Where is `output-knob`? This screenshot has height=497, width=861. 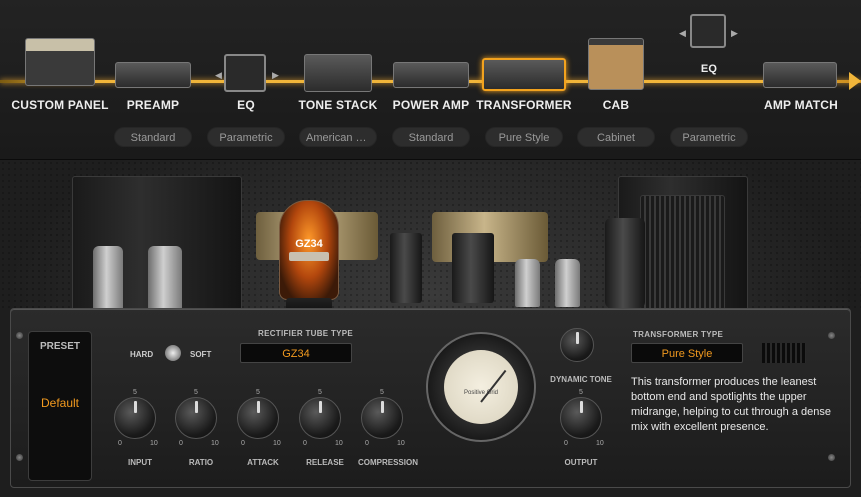 output-knob is located at coordinates (581, 418).